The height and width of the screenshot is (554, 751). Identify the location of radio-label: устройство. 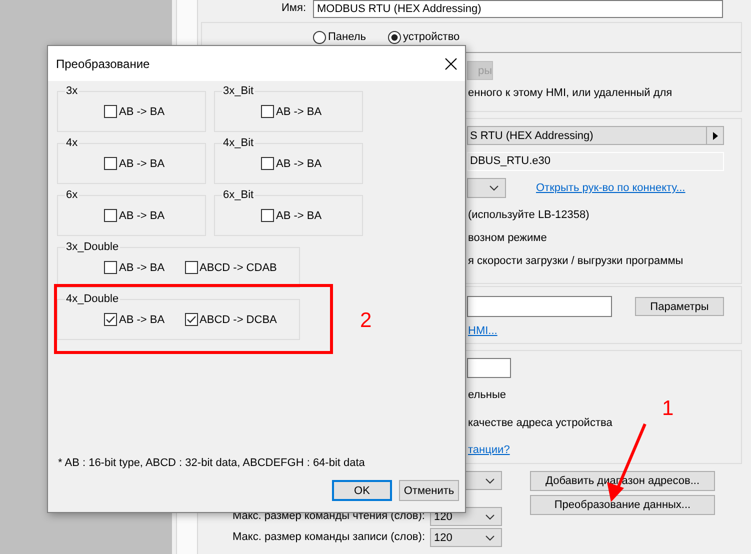
(431, 37).